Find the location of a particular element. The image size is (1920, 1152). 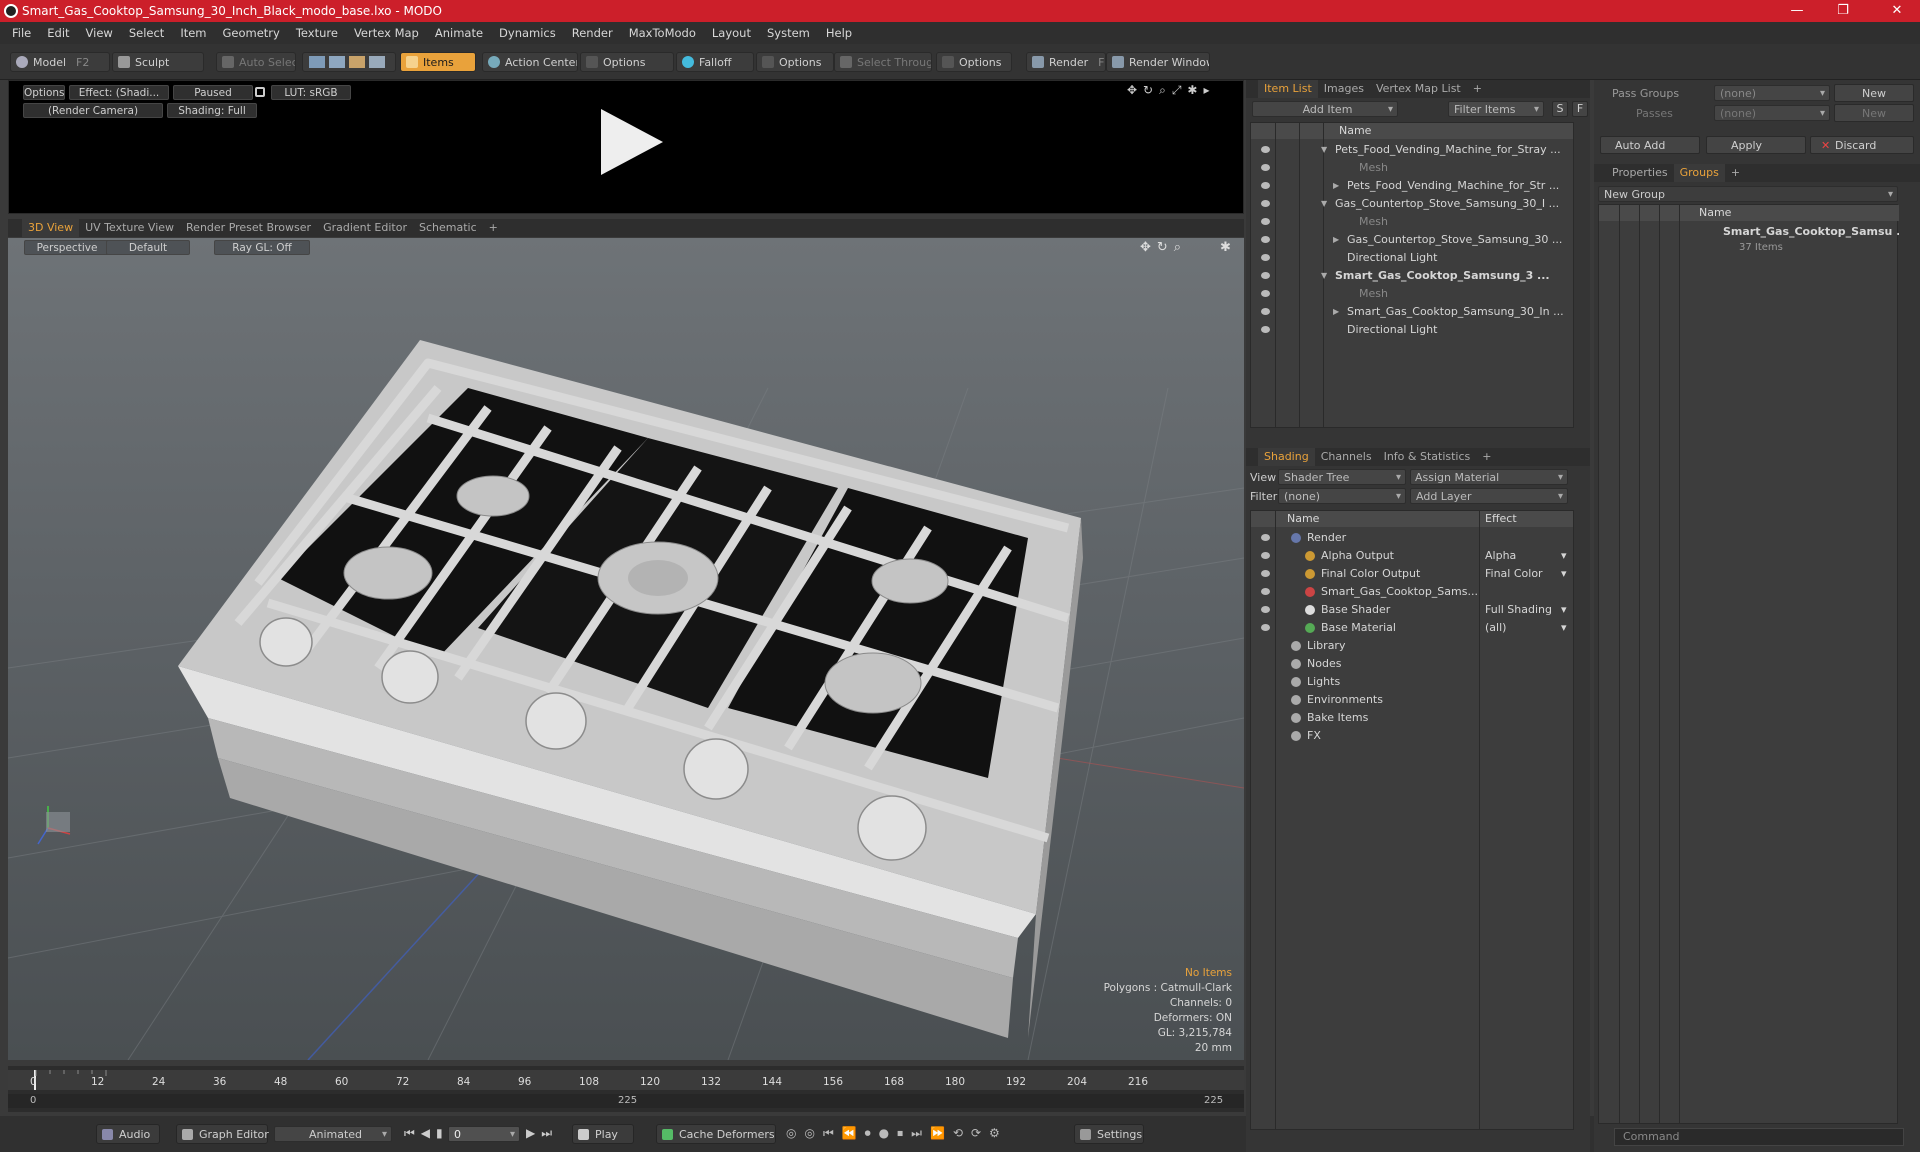

add-itemlist-tab: + is located at coordinates (1477, 89).